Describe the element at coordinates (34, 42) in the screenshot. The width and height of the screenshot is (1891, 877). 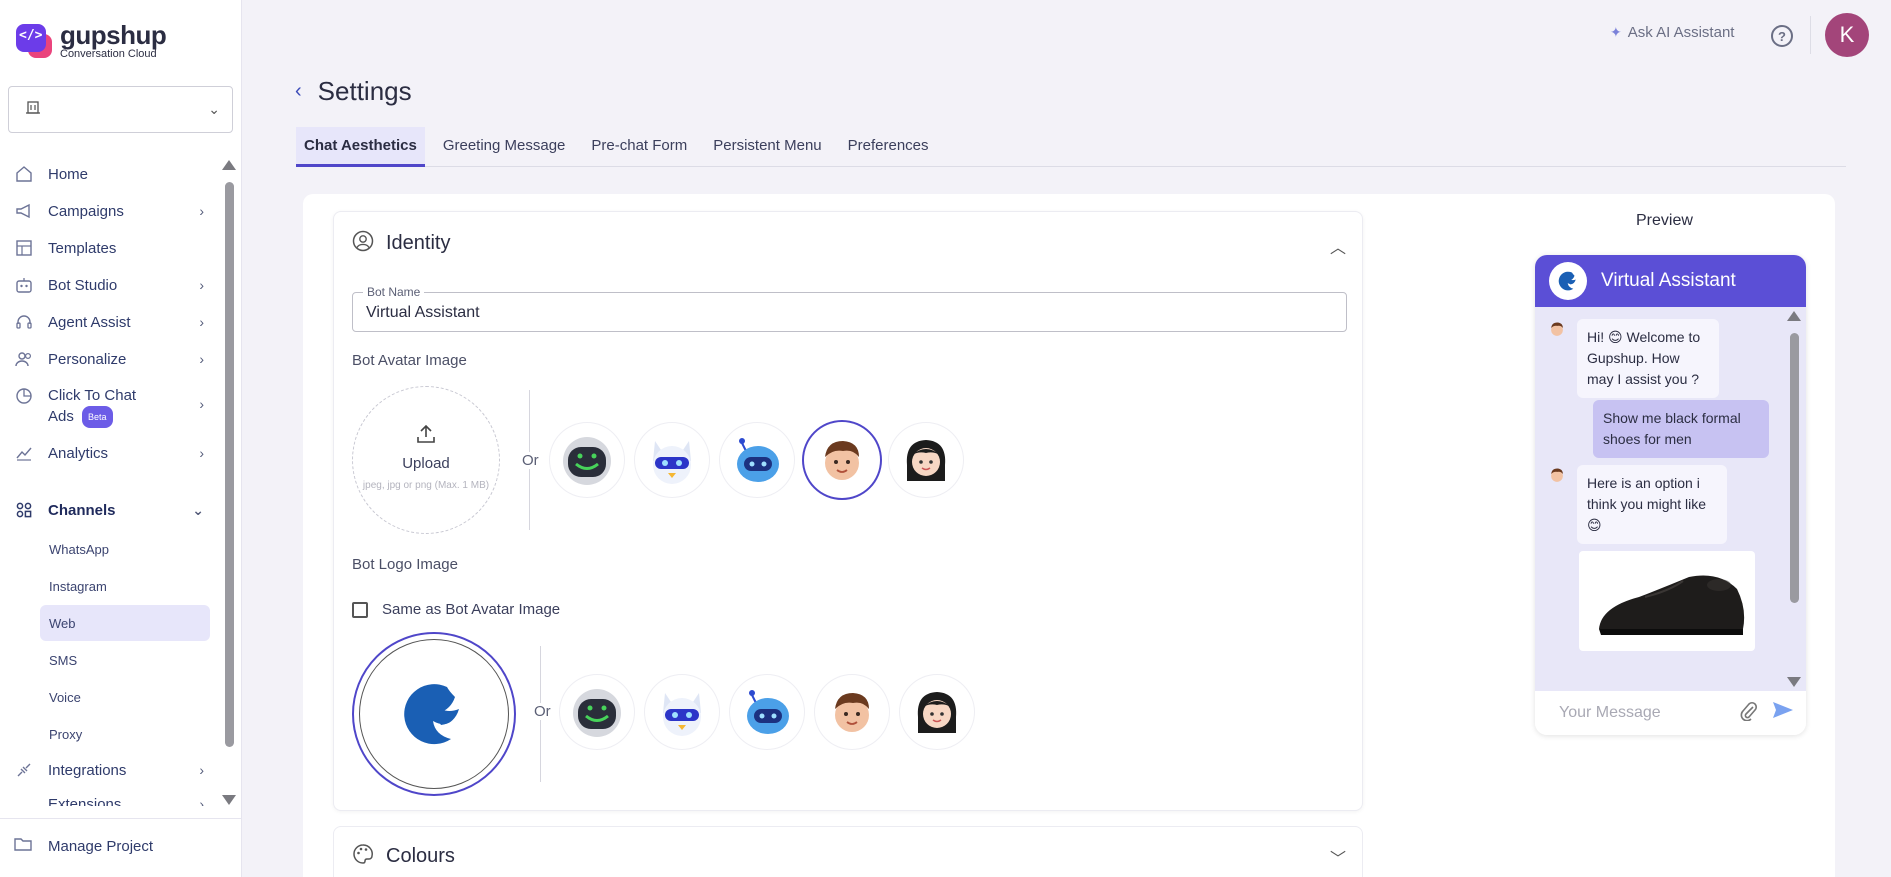
I see `gupshup-logo-icon: </>` at that location.